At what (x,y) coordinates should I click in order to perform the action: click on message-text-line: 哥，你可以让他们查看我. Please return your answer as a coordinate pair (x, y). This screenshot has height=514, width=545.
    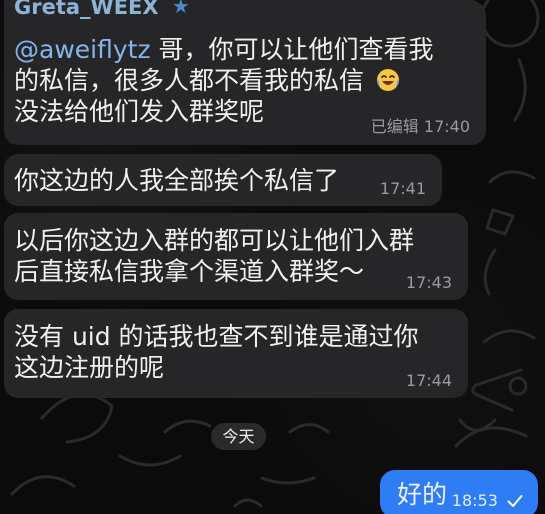
    Looking at the image, I should click on (292, 49).